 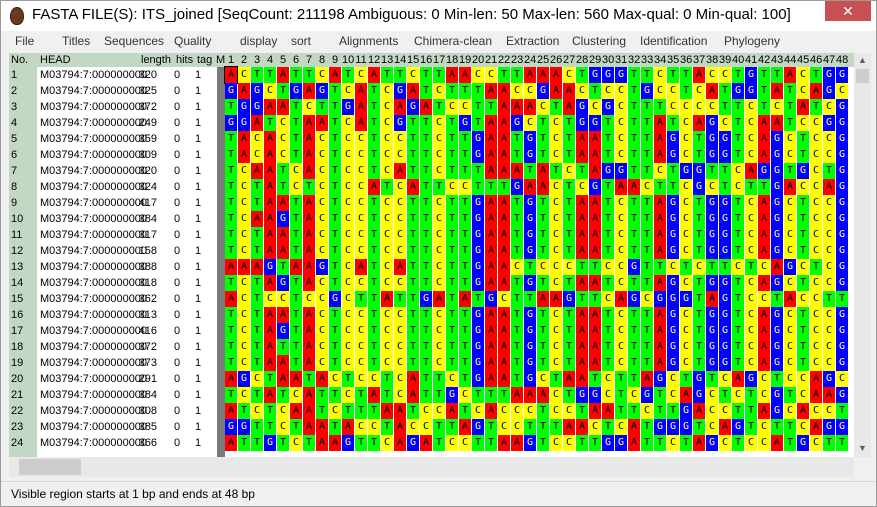 What do you see at coordinates (134, 123) in the screenshot?
I see `row-length: 249` at bounding box center [134, 123].